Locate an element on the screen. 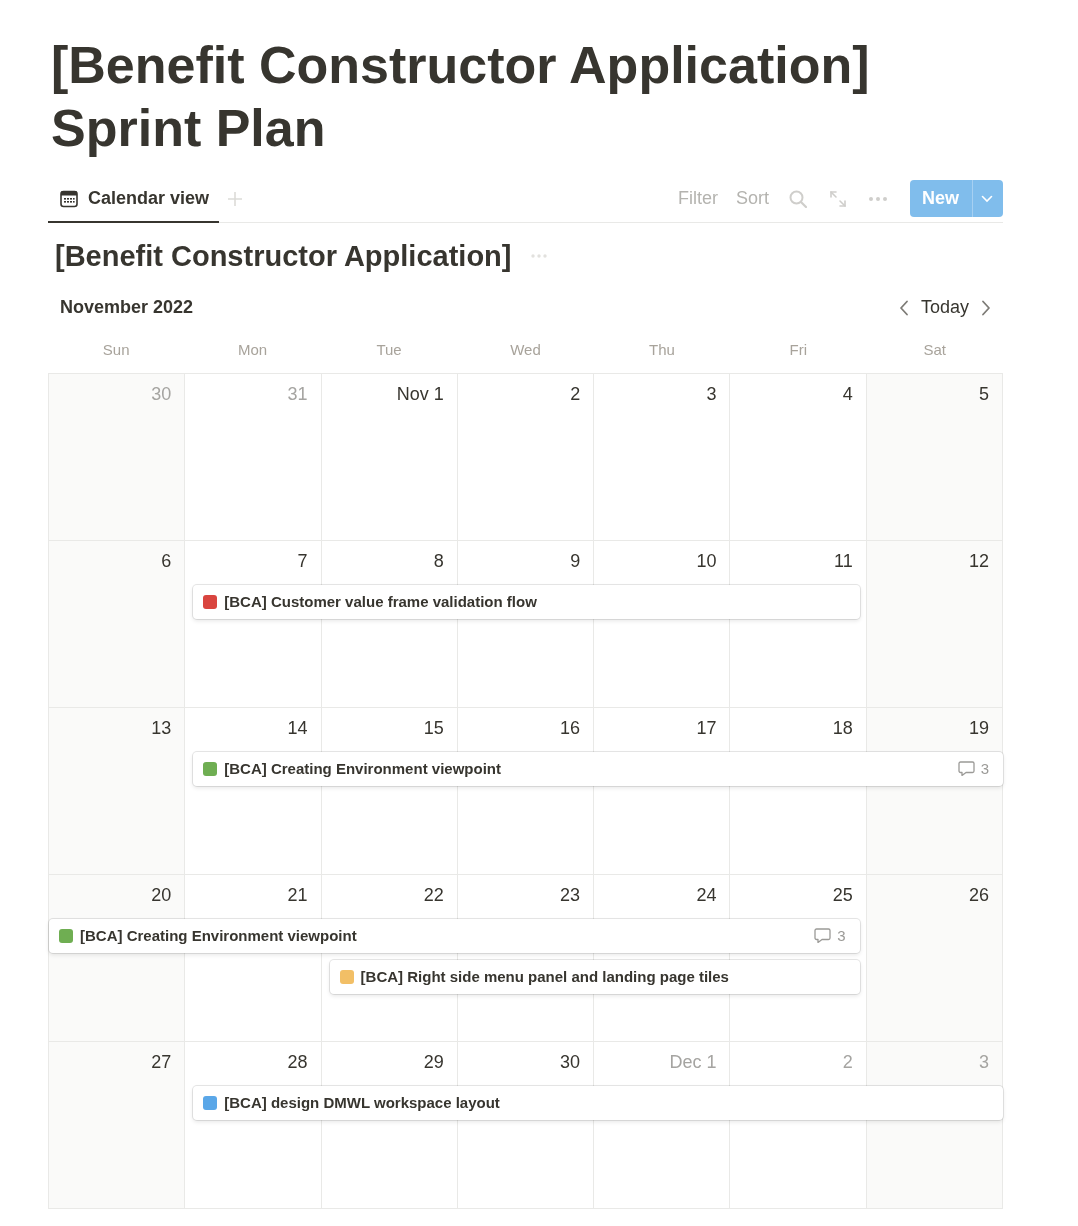 The image size is (1078, 1226). event-card: [BCA] Customer value frame validation flow is located at coordinates (526, 601).